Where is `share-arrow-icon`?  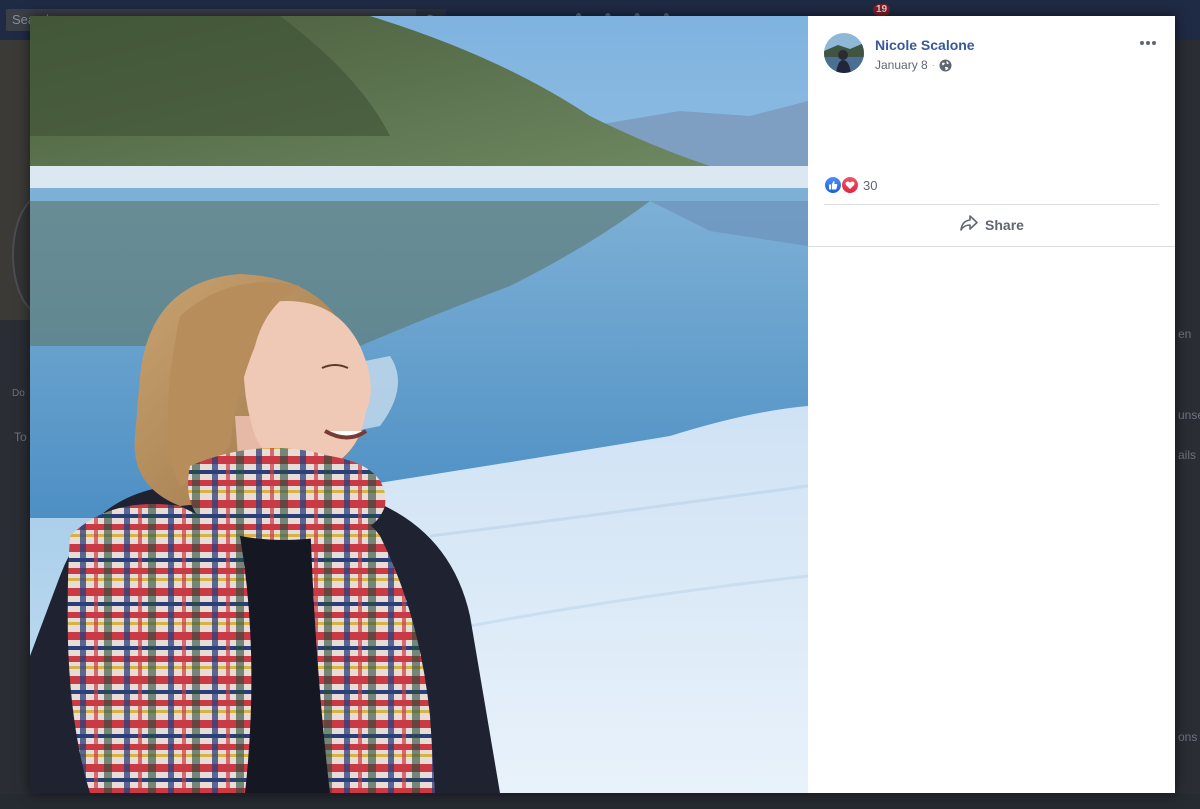
share-arrow-icon is located at coordinates (969, 225).